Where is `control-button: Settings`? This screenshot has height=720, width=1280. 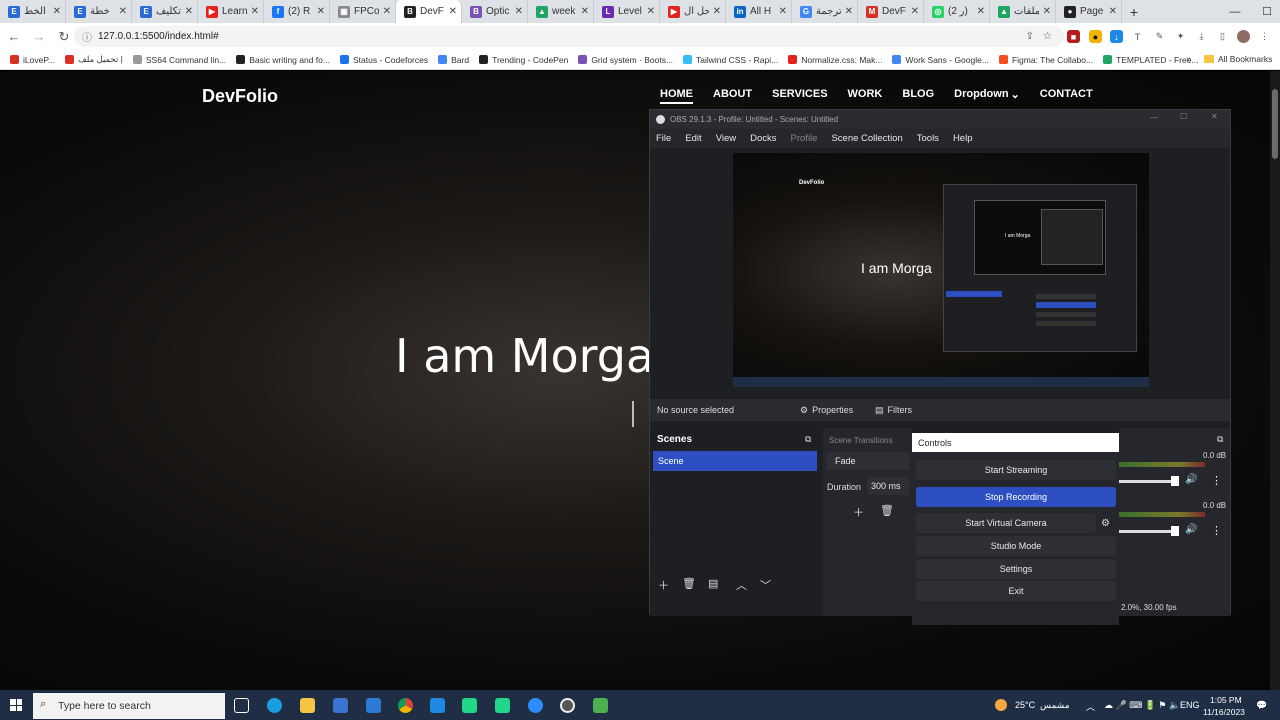 control-button: Settings is located at coordinates (1016, 569).